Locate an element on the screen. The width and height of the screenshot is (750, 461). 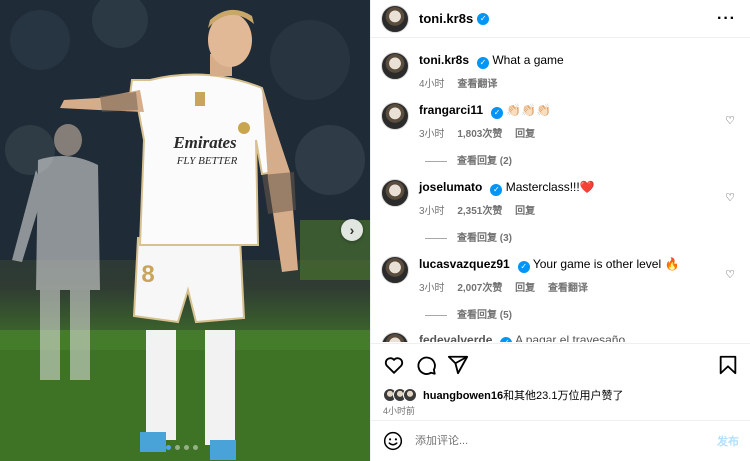
list-item: fedevalverde ✓ A pagar el travesaño is located at coordinates (561, 337).